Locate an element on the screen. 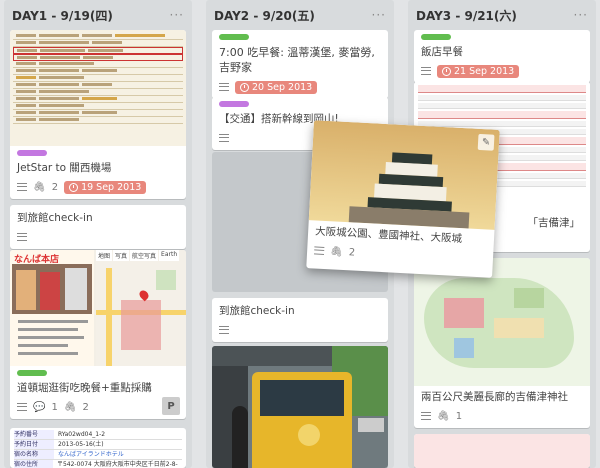  list-header: DAY1 - 9/19(四) ··· is located at coordinates (98, 15).